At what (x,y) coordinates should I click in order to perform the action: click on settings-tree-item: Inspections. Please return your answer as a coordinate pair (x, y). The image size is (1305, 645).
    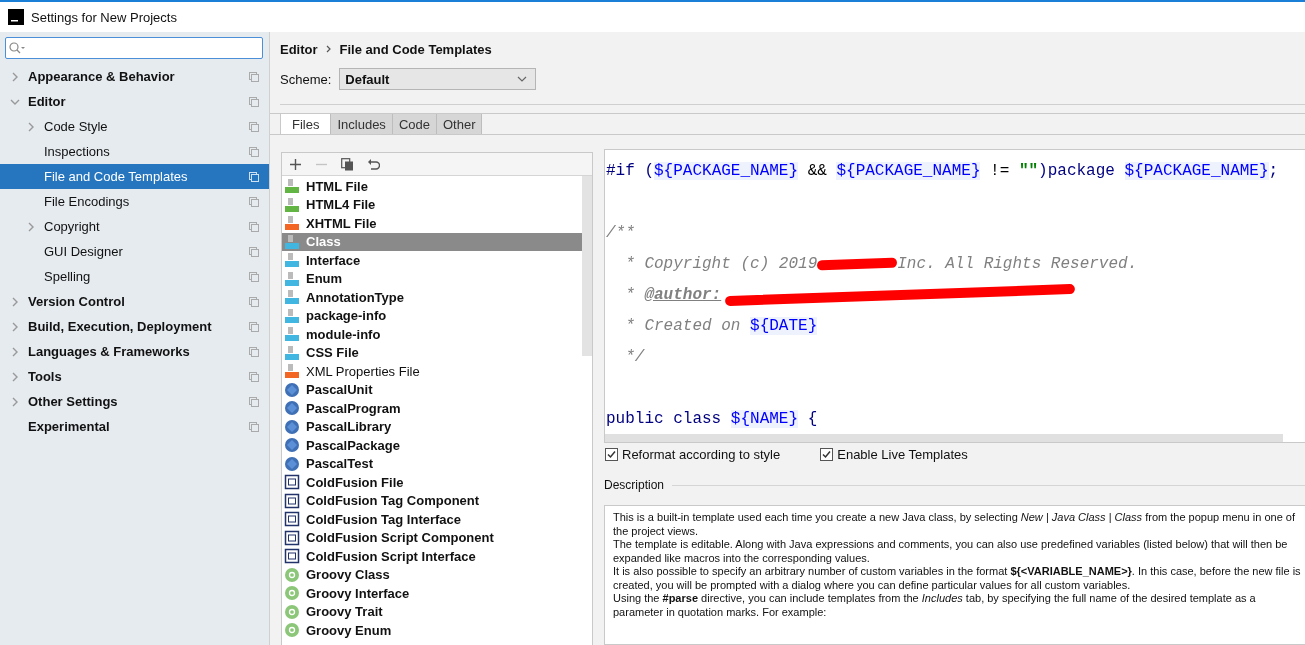
    Looking at the image, I should click on (134, 151).